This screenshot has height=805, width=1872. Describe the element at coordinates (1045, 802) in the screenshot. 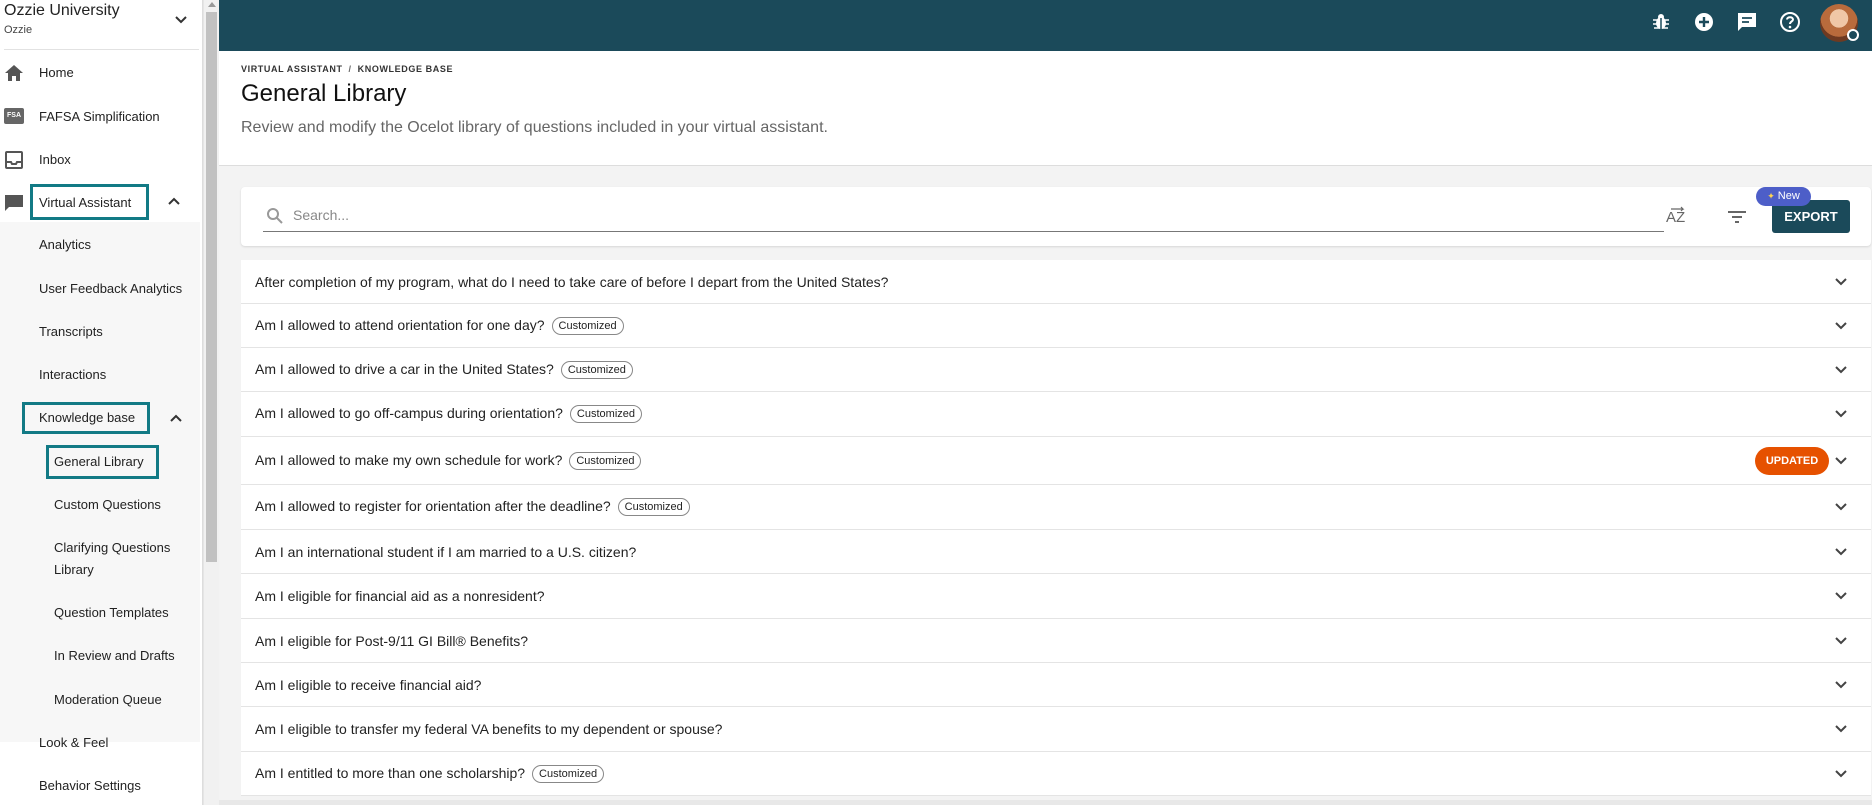

I see `horizontal-scrollbar` at that location.